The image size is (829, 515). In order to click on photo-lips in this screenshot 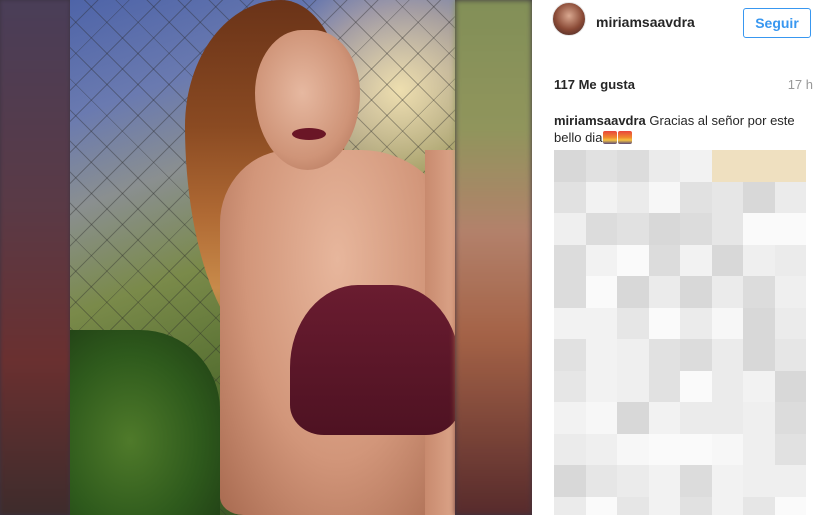, I will do `click(309, 134)`.